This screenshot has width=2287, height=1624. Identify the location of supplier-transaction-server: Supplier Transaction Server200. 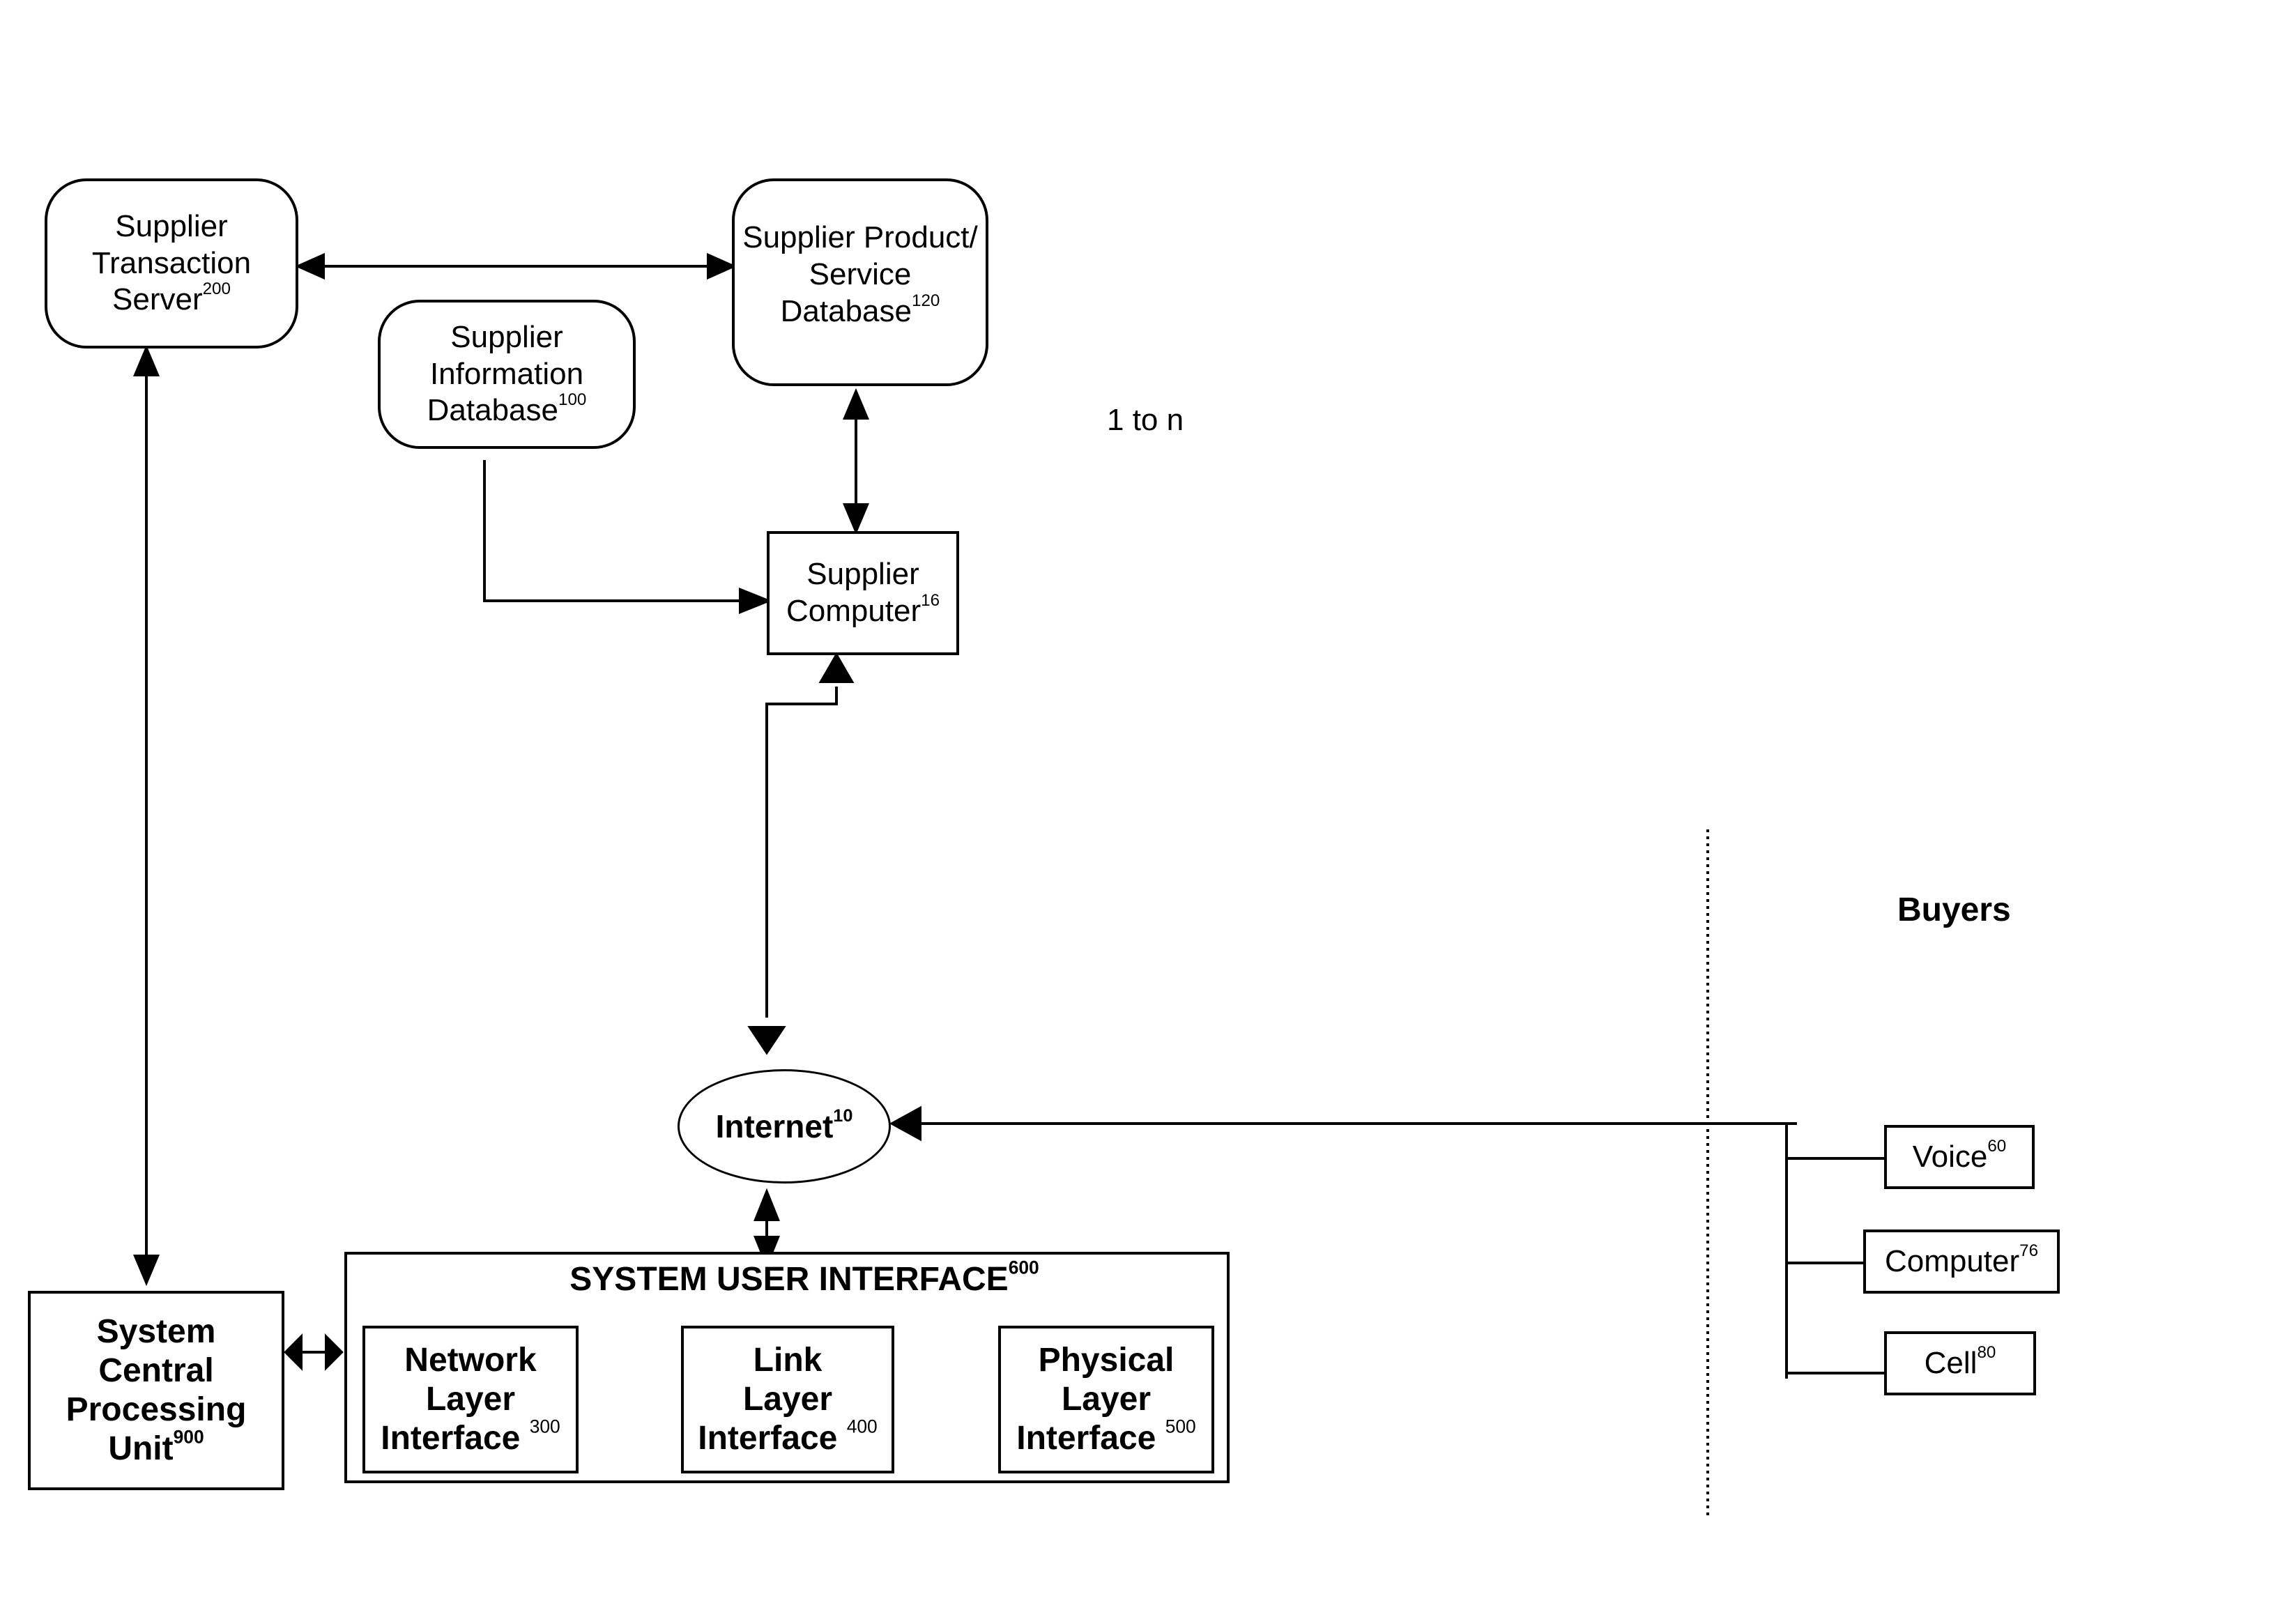
(171, 263).